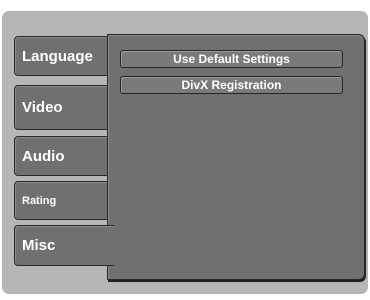 This screenshot has width=370, height=300. What do you see at coordinates (62, 56) in the screenshot?
I see `tab-language: Language` at bounding box center [62, 56].